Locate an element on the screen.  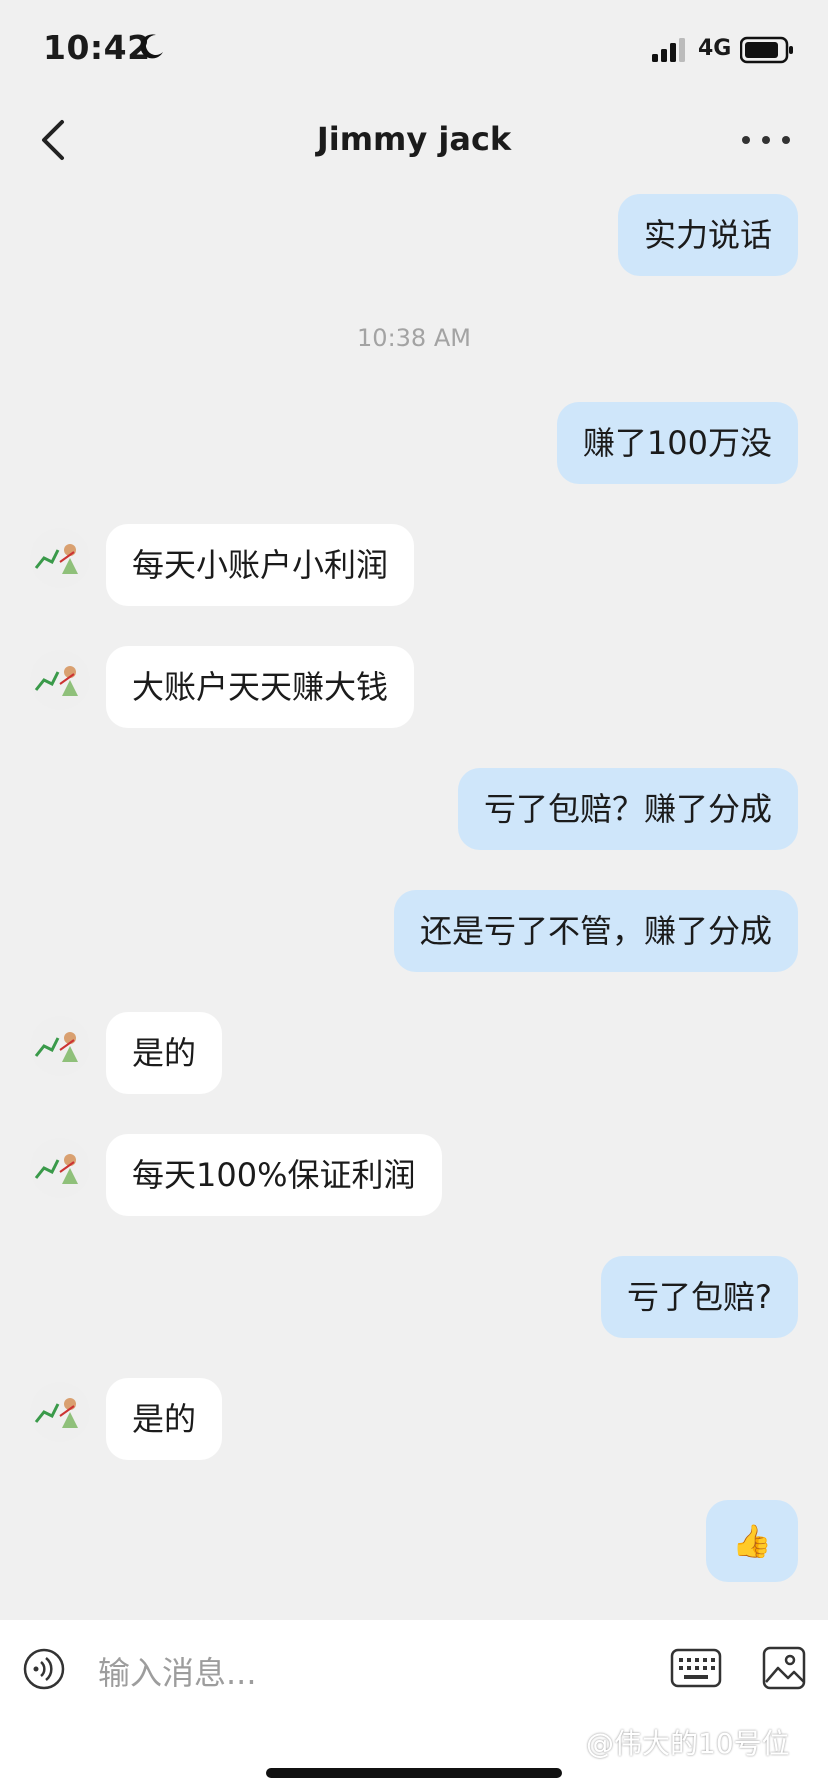
keyboard-icon is located at coordinates (696, 1668).